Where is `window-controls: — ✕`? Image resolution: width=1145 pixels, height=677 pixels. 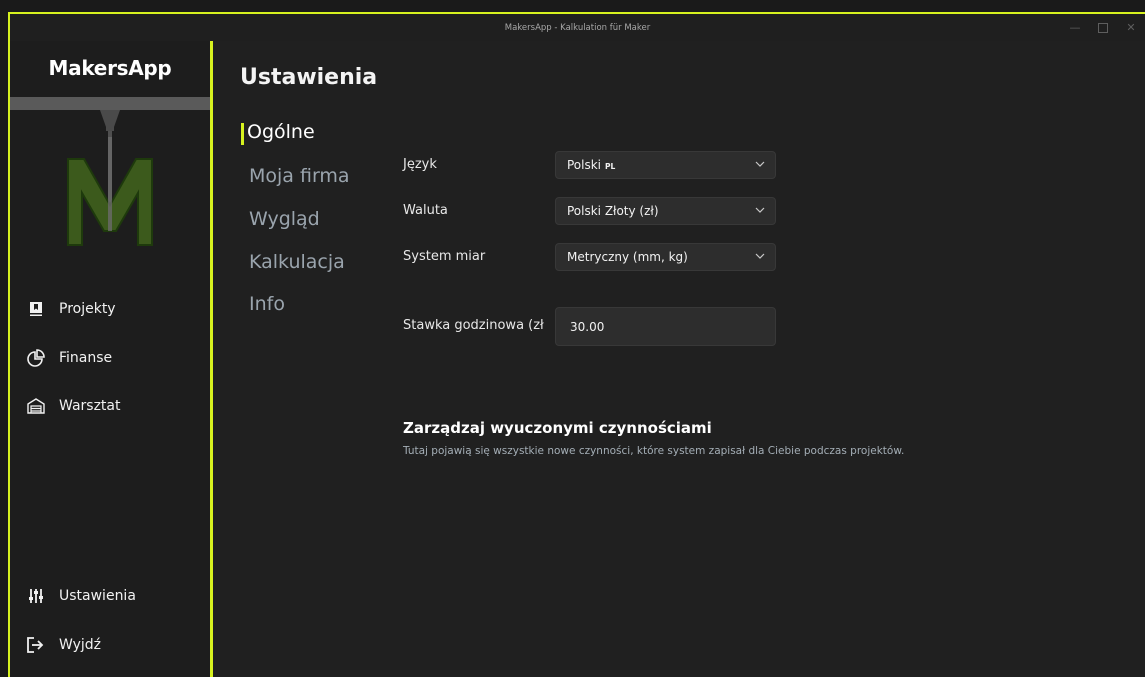 window-controls: — ✕ is located at coordinates (1103, 27).